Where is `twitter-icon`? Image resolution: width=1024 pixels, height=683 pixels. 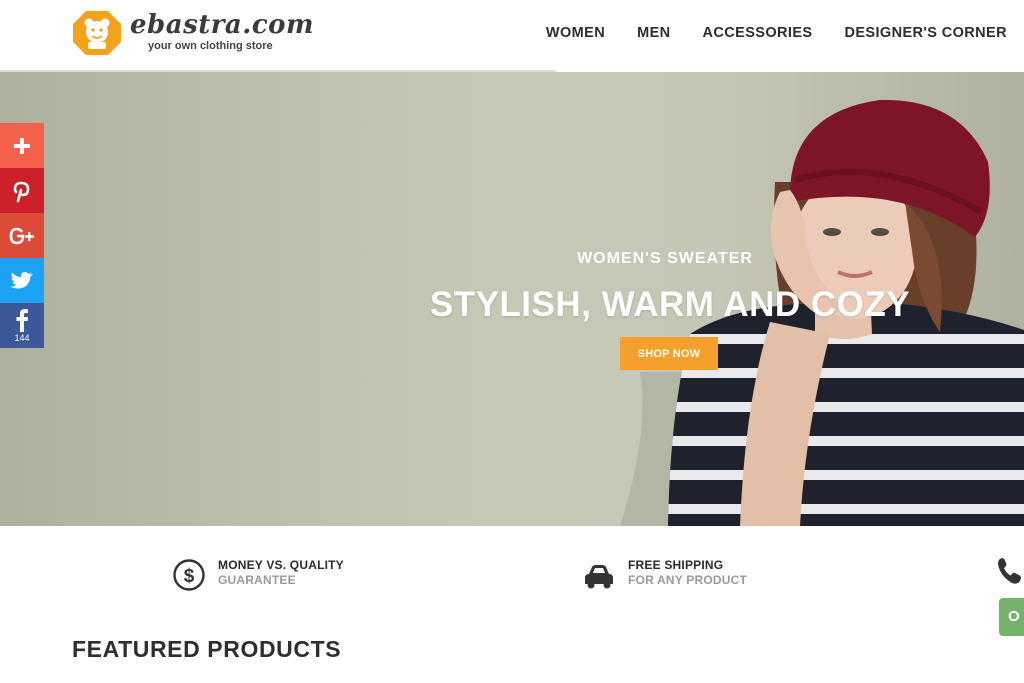 twitter-icon is located at coordinates (21, 279).